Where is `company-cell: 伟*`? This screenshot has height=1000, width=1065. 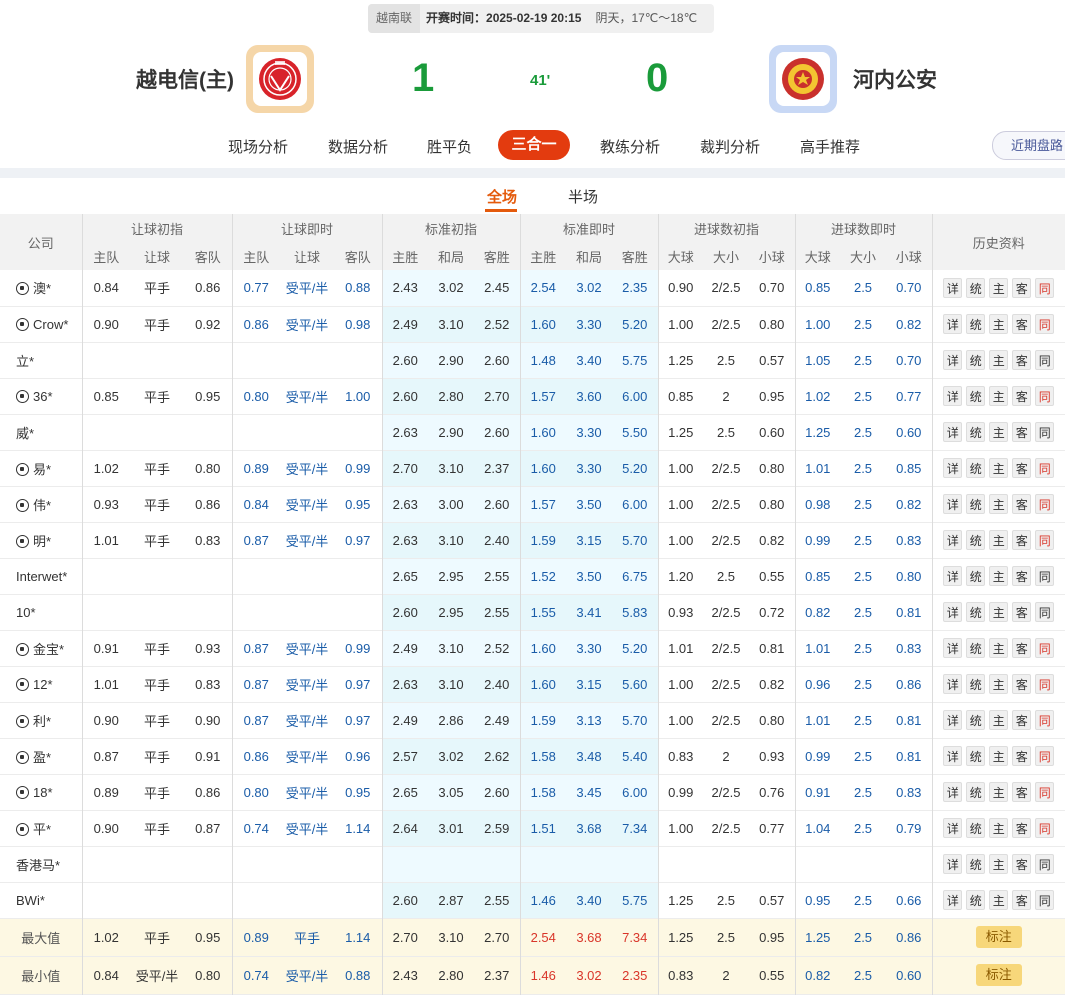
company-cell: 伟* is located at coordinates (41, 504).